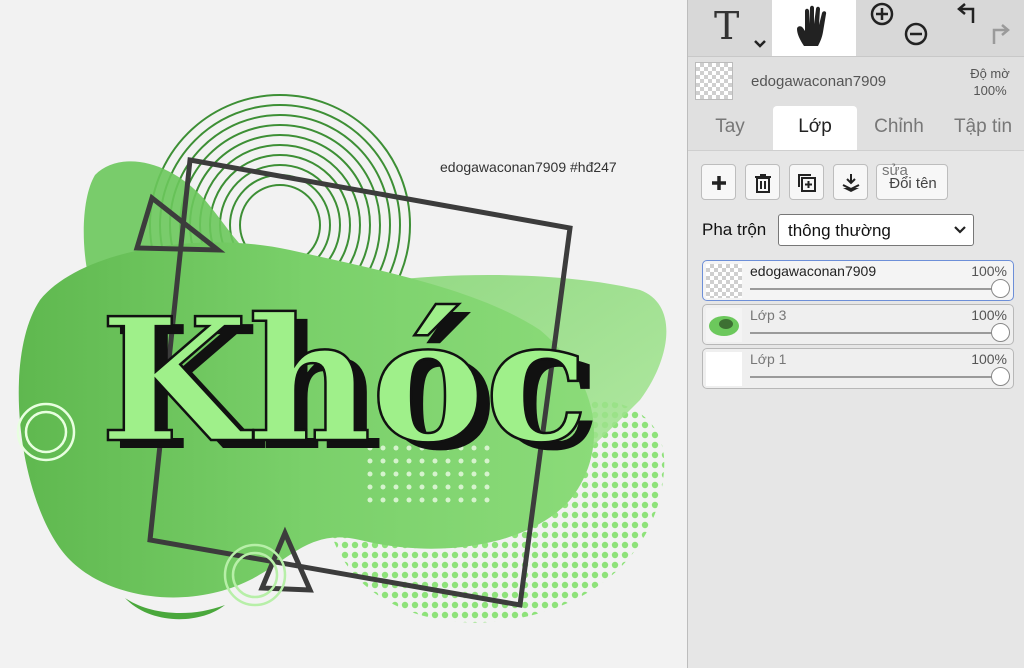  I want to click on duplicate-icon, so click(807, 183).